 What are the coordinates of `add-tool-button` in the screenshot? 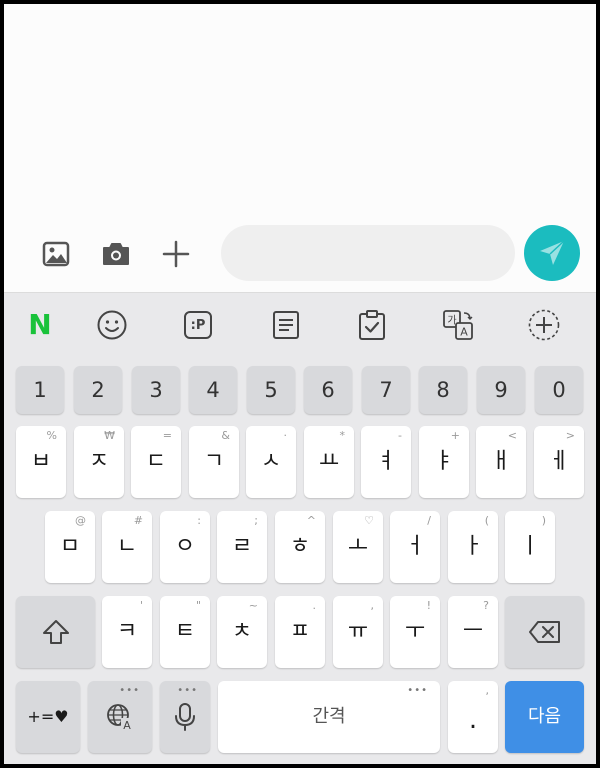 It's located at (544, 325).